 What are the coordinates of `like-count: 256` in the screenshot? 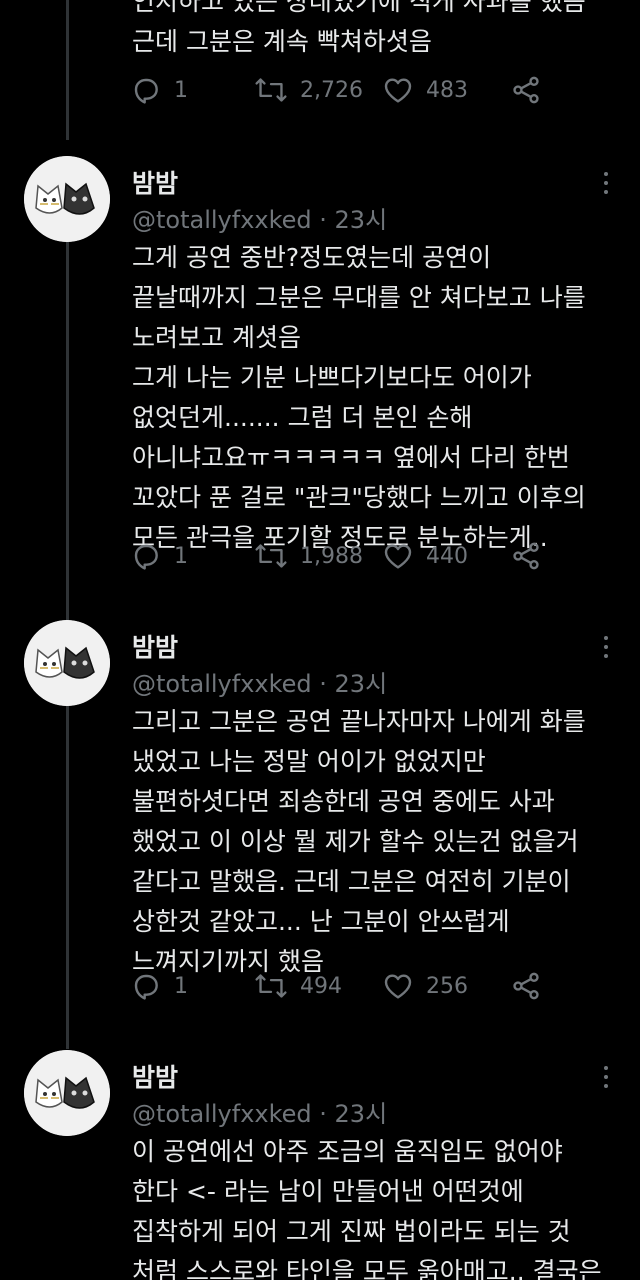 It's located at (447, 986).